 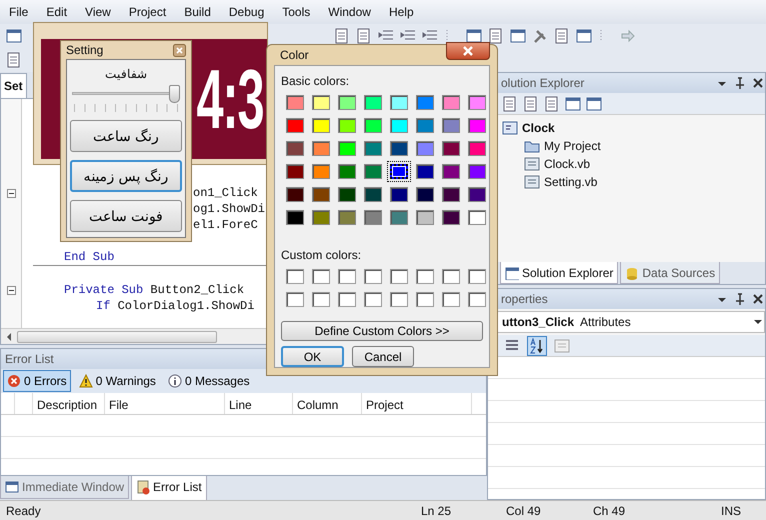 What do you see at coordinates (312, 356) in the screenshot?
I see `ok-button: OK` at bounding box center [312, 356].